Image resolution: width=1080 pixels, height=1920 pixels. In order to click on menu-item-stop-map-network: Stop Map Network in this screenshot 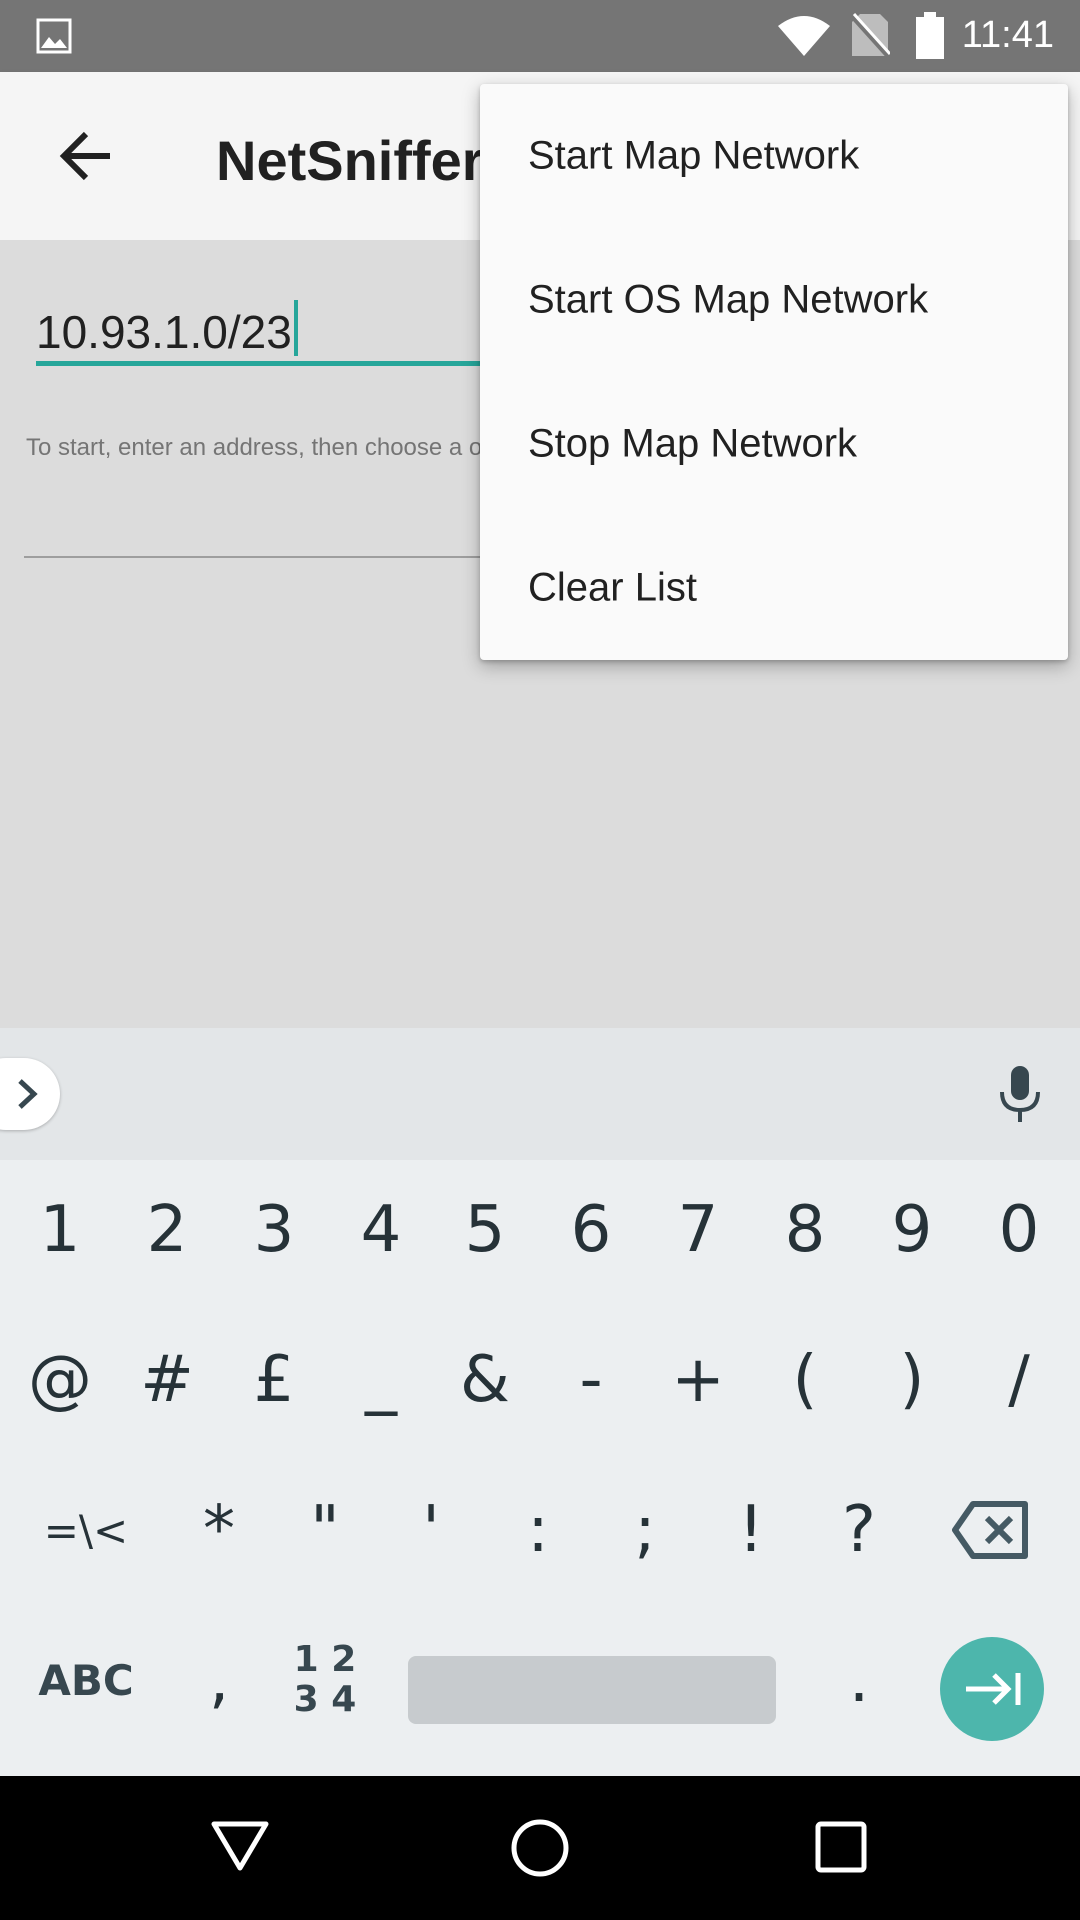, I will do `click(774, 444)`.